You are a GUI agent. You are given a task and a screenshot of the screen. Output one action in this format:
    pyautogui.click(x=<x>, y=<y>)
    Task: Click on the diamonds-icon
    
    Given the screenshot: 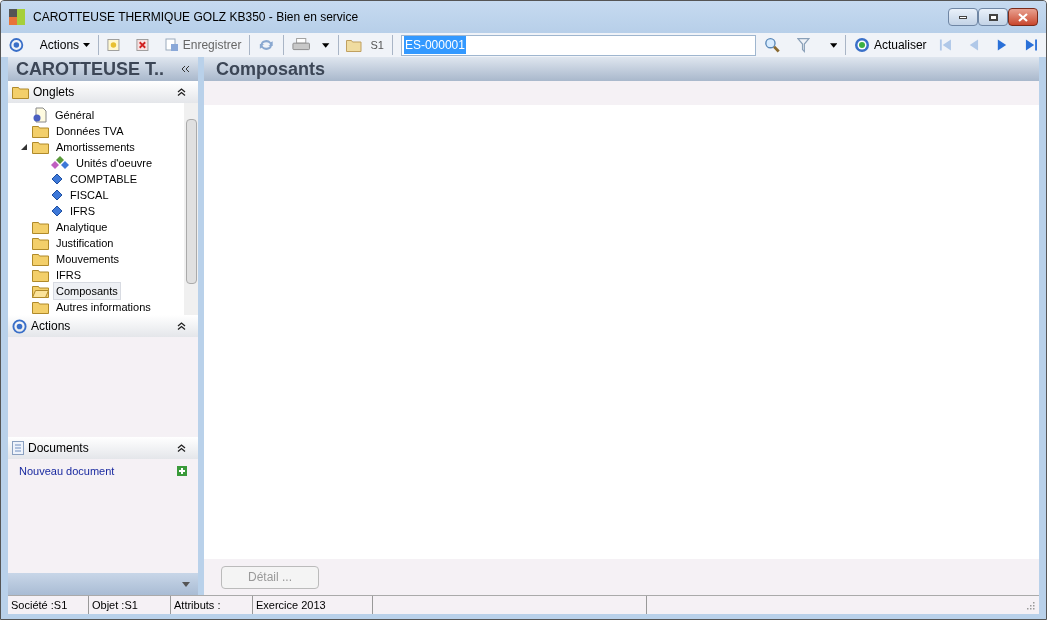 What is the action you would take?
    pyautogui.click(x=60, y=163)
    